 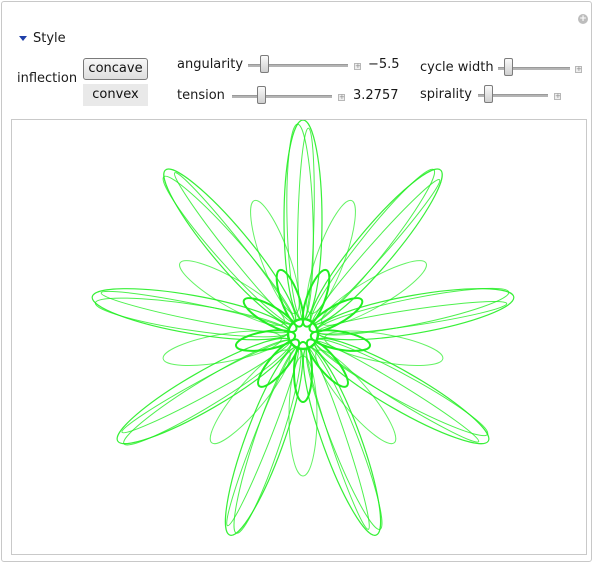 What do you see at coordinates (446, 94) in the screenshot?
I see `spirality-label: spirality` at bounding box center [446, 94].